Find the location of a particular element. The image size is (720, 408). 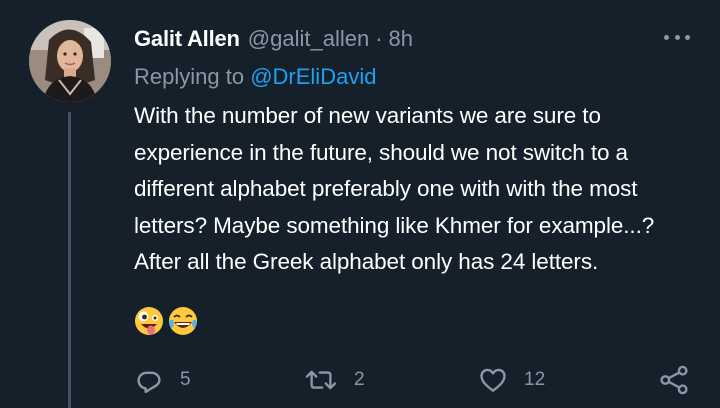

heart-icon is located at coordinates (493, 380).